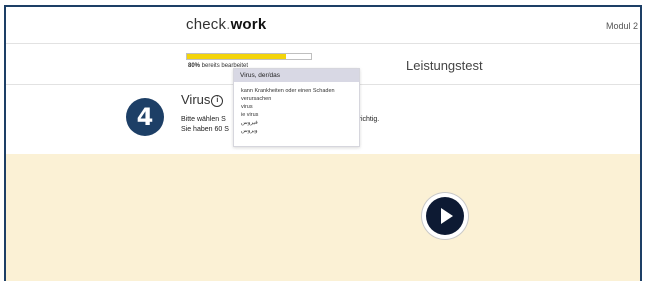 The image size is (646, 281). I want to click on top-bar: check.work Modul 2, so click(323, 25).